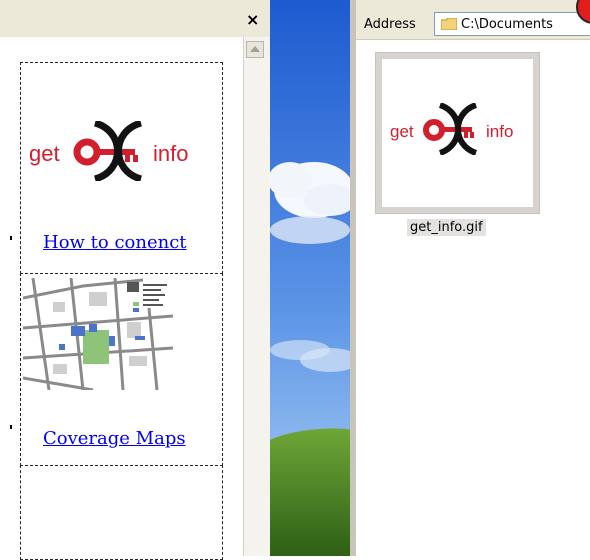 Image resolution: width=590 pixels, height=560 pixels. Describe the element at coordinates (449, 24) in the screenshot. I see `folder-icon` at that location.